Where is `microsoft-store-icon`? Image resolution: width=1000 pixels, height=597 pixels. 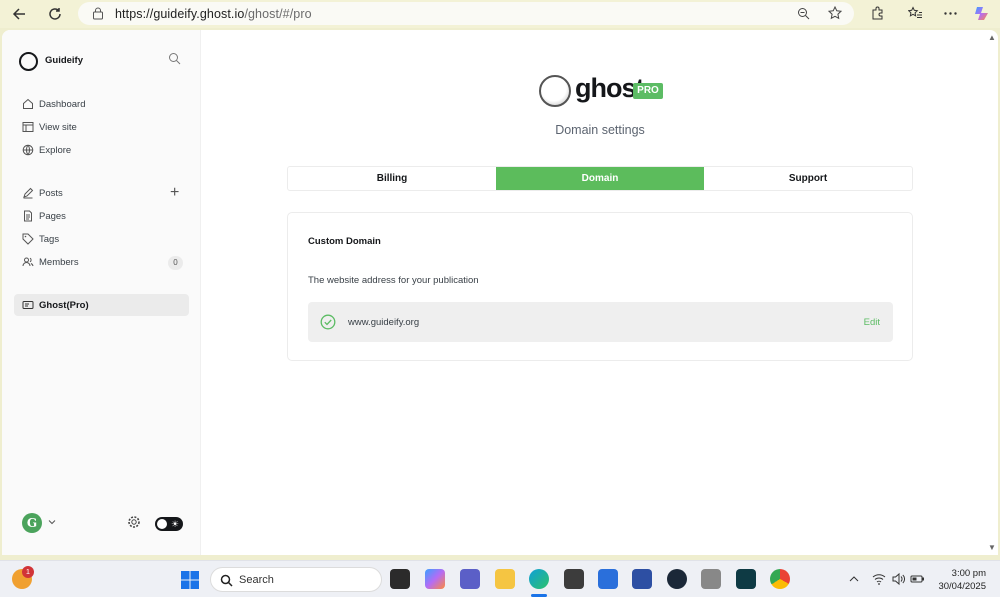
microsoft-store-icon is located at coordinates (608, 579).